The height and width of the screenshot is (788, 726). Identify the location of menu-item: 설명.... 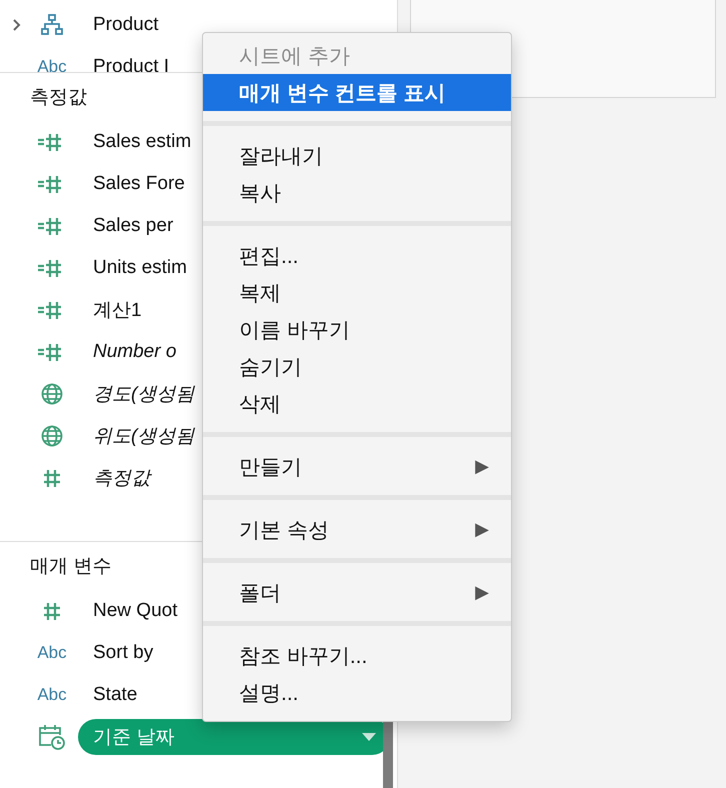
(357, 692).